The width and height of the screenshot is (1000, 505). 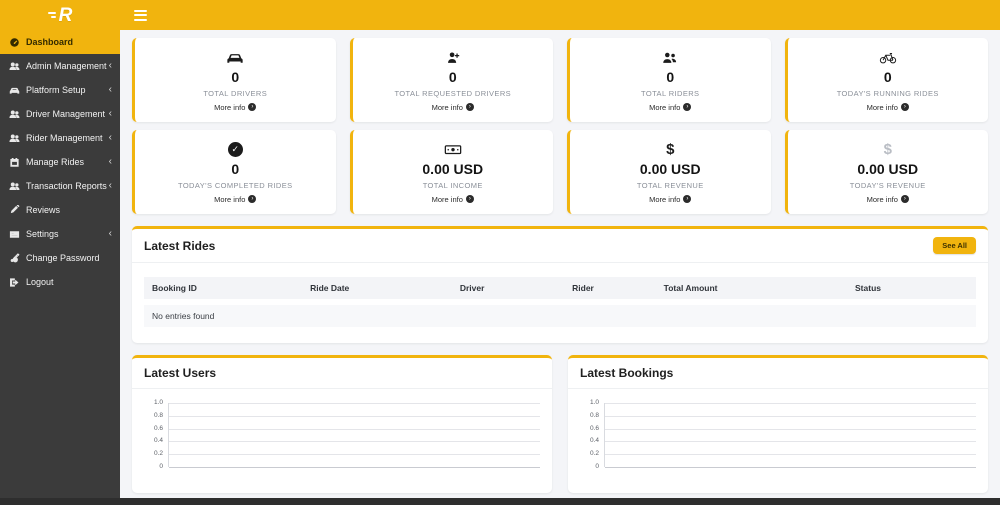 What do you see at coordinates (60, 234) in the screenshot?
I see `sidebar-item-settings: Settings ‹` at bounding box center [60, 234].